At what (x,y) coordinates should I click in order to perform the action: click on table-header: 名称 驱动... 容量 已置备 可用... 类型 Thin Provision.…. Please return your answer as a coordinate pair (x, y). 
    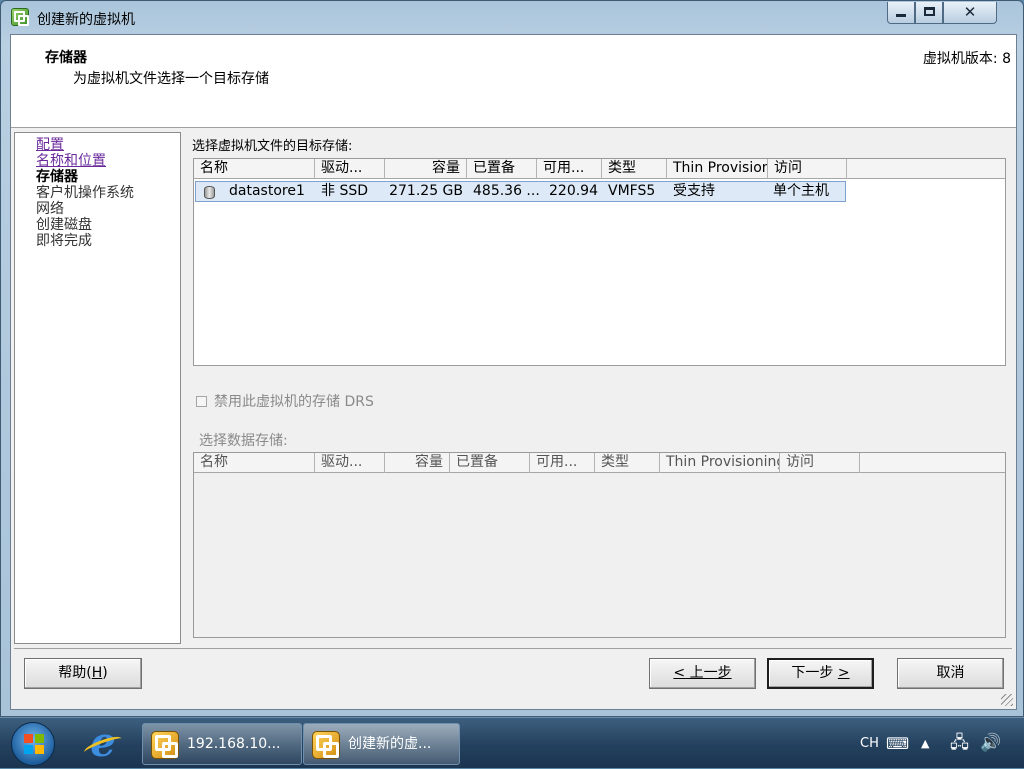
    Looking at the image, I should click on (599, 169).